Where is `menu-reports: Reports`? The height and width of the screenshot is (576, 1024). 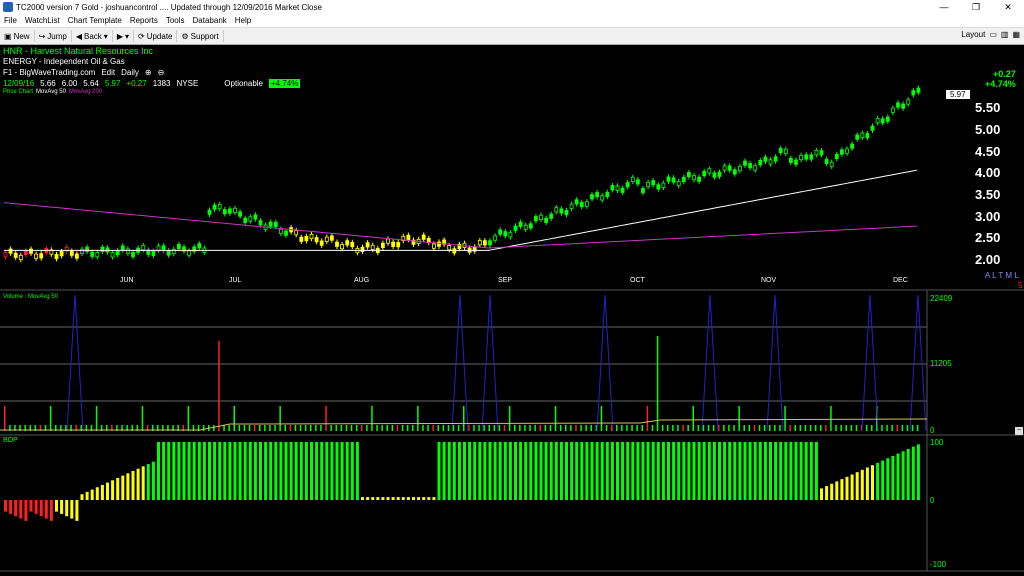 menu-reports: Reports is located at coordinates (144, 20).